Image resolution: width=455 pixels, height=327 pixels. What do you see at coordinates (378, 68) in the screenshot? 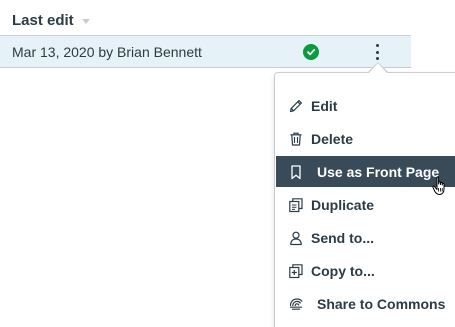
I see `menu-caret-fill` at bounding box center [378, 68].